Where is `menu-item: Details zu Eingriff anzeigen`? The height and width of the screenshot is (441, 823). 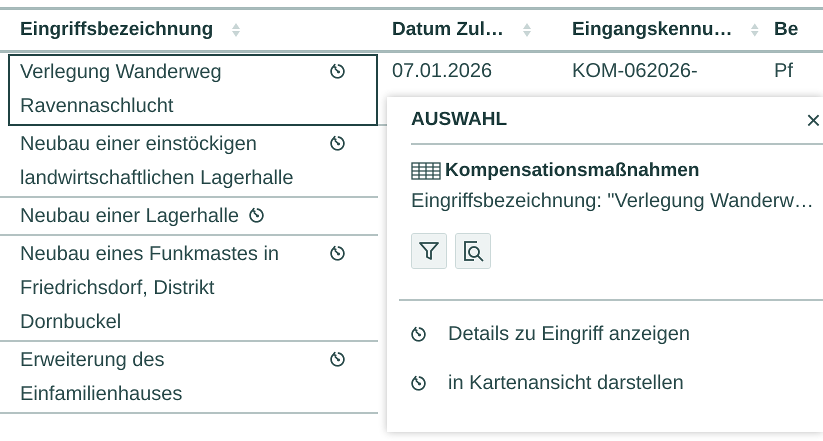
menu-item: Details zu Eingriff anzeigen is located at coordinates (550, 334).